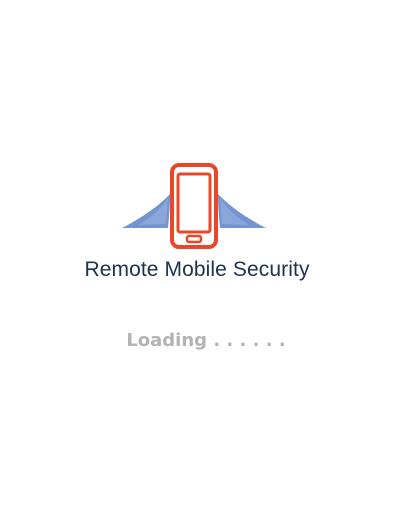  Describe the element at coordinates (146, 211) in the screenshot. I see `left-wing` at that location.